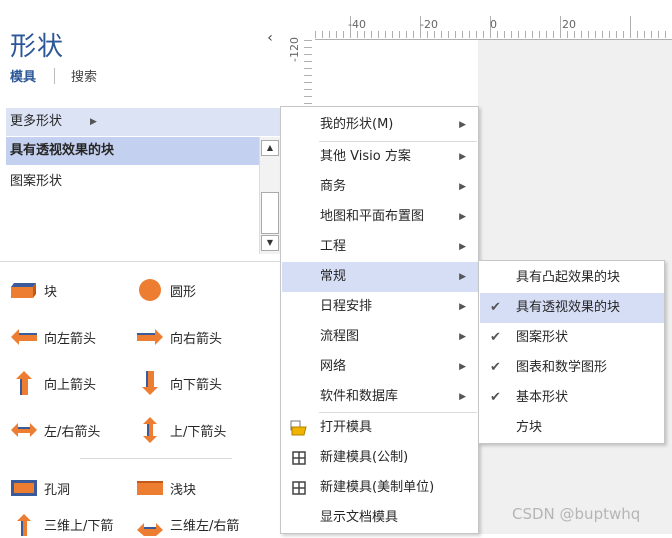  I want to click on submenu-item-label: 图表和数学图形, so click(562, 367).